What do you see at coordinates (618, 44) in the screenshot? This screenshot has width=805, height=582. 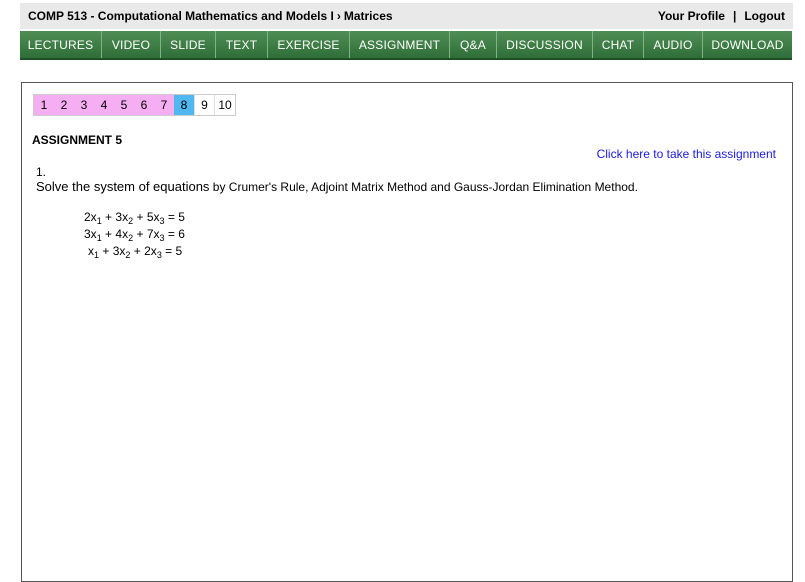 I see `nav-chat: CHAT` at bounding box center [618, 44].